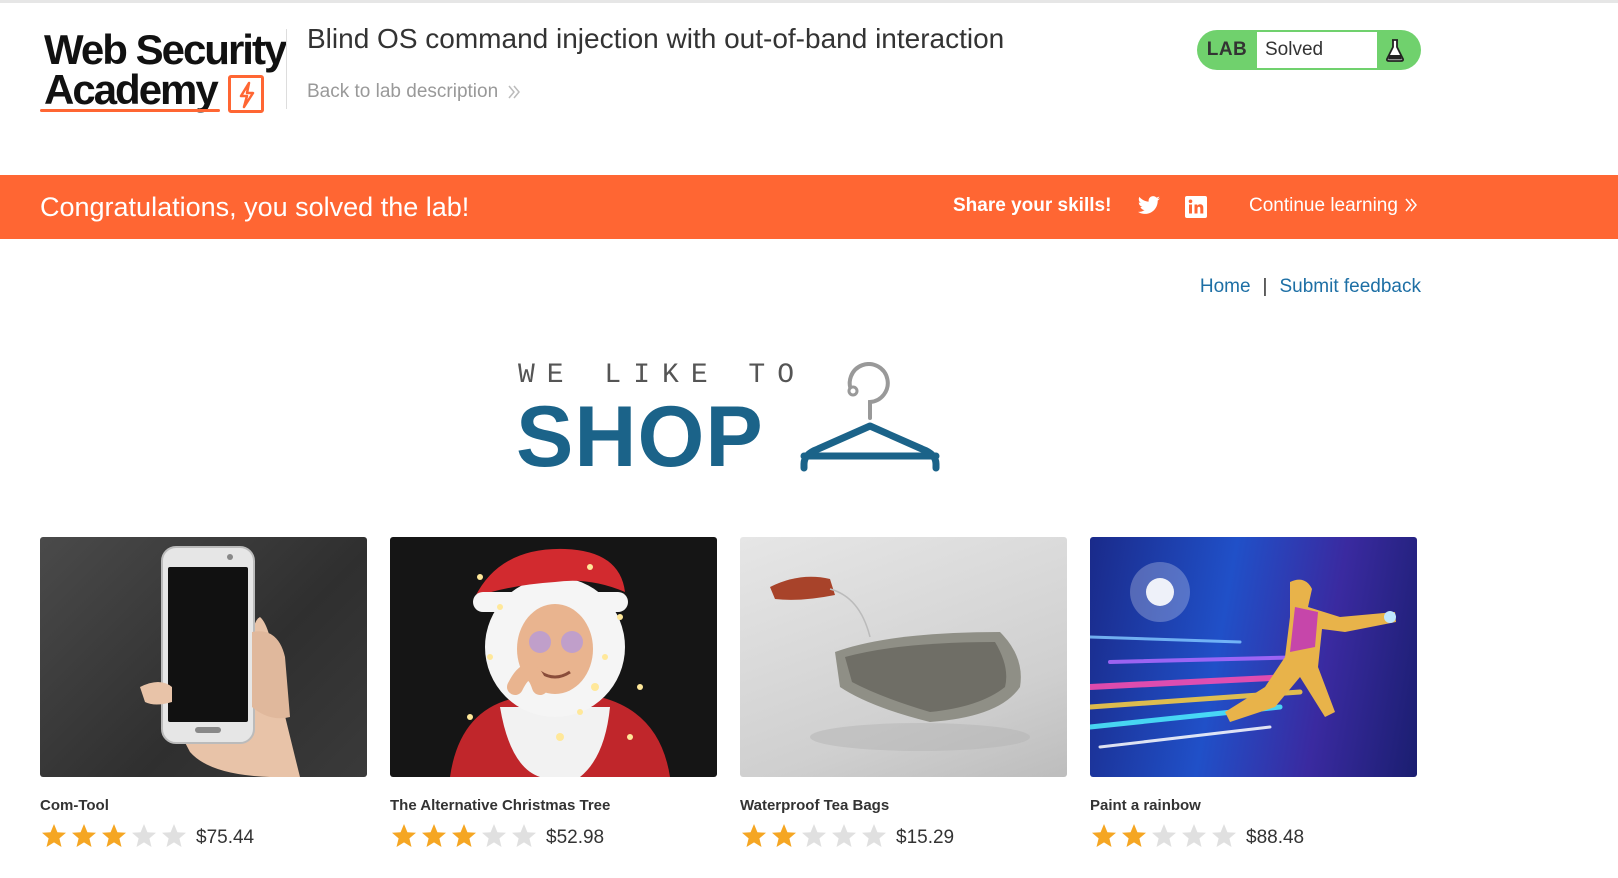 The image size is (1618, 878). Describe the element at coordinates (255, 207) in the screenshot. I see `congratulations-message: Congratulations, you solved the lab!` at that location.